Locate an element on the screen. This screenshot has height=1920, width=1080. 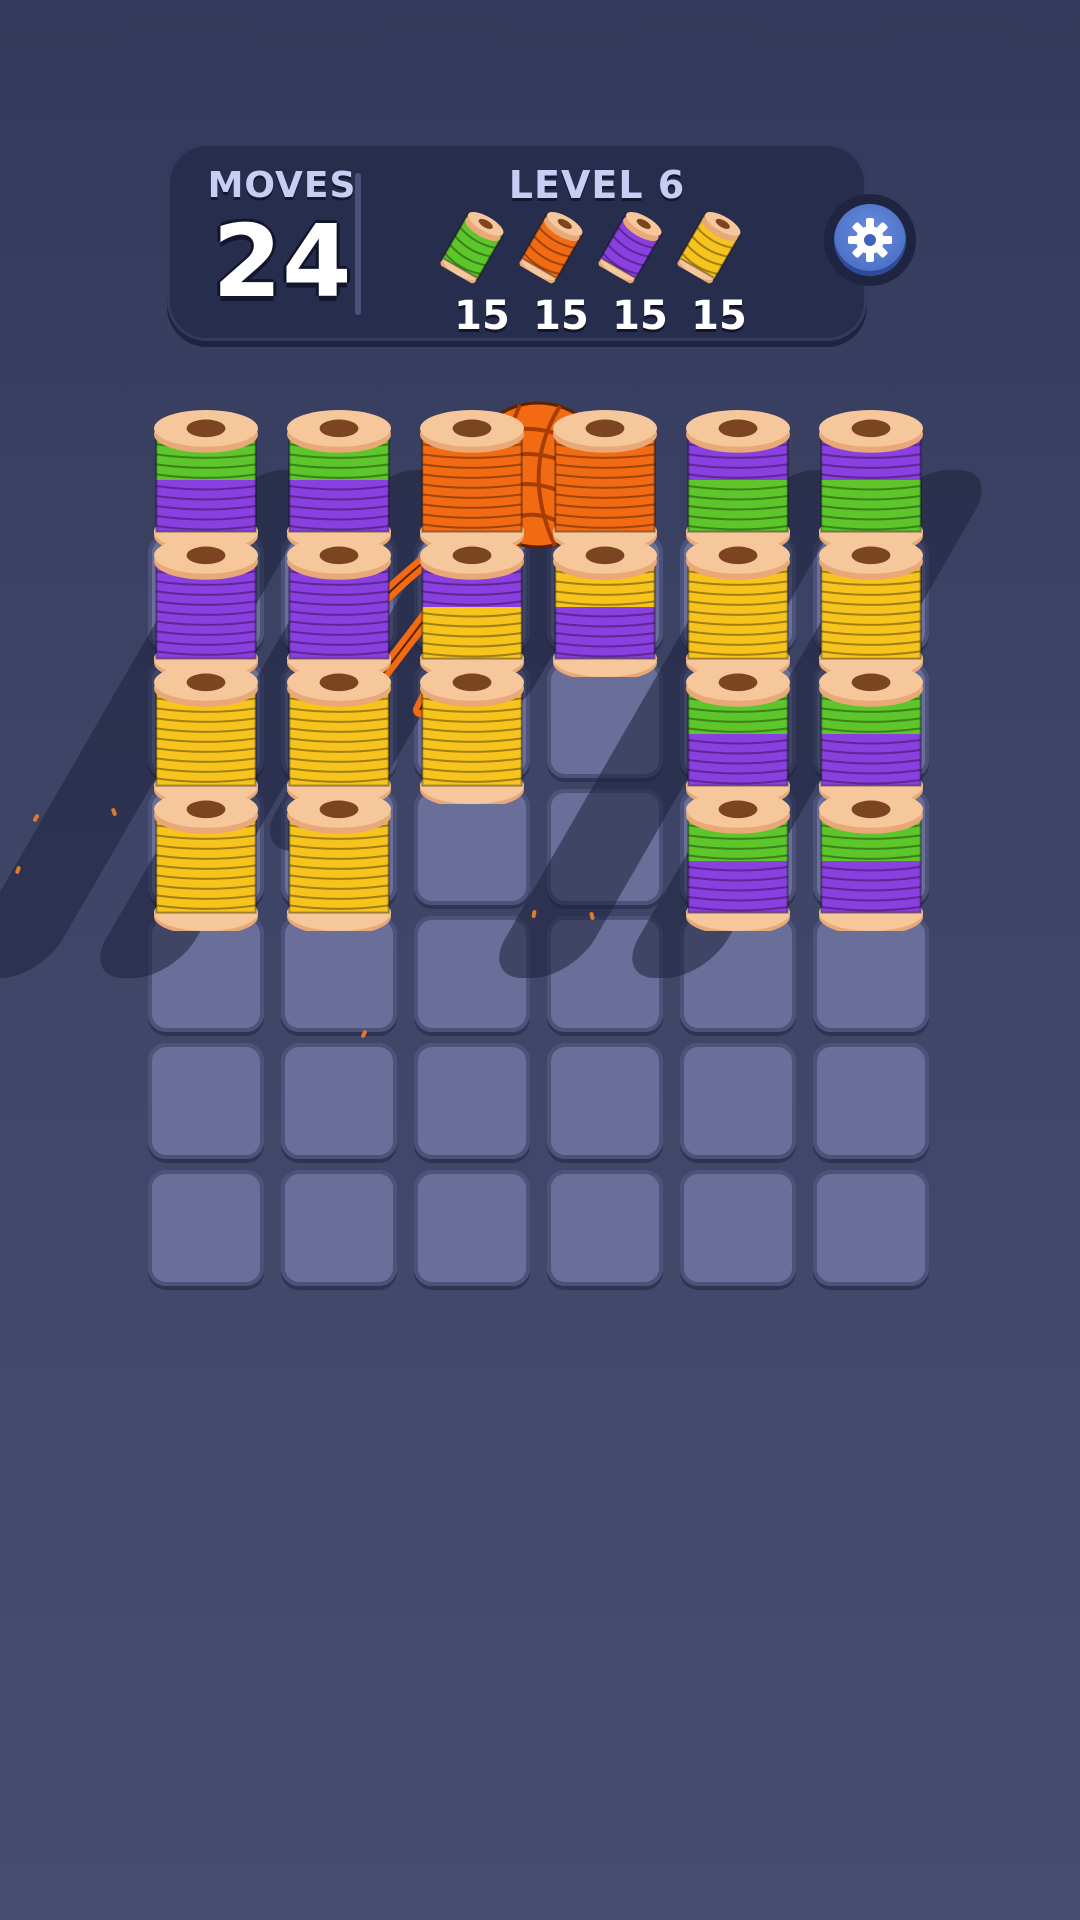
board-cell-r5-c5 is located at coordinates (738, 1101).